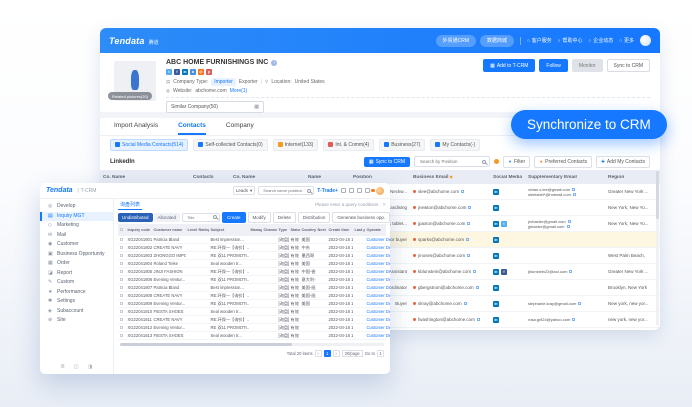 This screenshot has height=407, width=692. Describe the element at coordinates (367, 190) in the screenshot. I see `question-icon` at that location.